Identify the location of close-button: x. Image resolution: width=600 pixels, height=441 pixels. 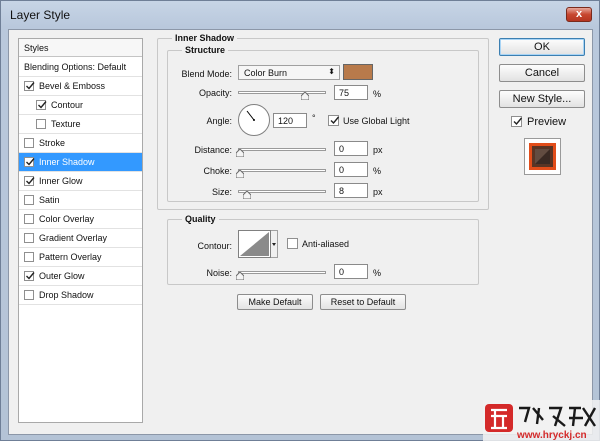
(579, 14).